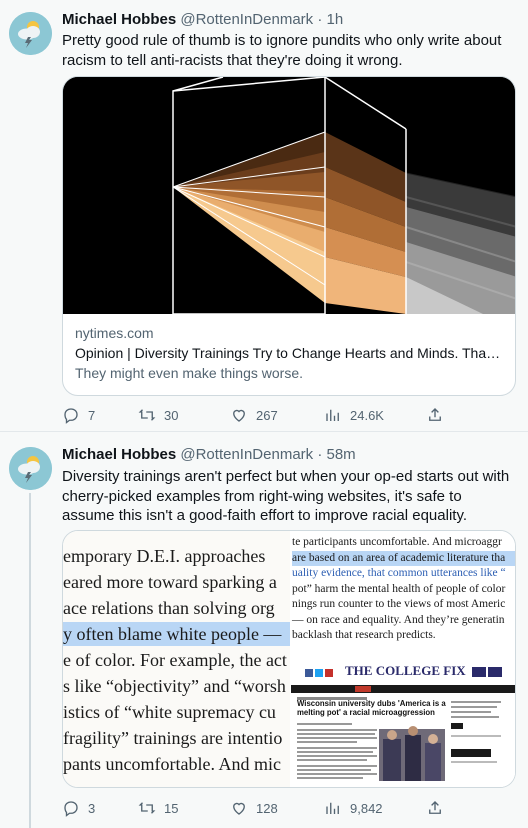 This screenshot has height=828, width=528. Describe the element at coordinates (174, 686) in the screenshot. I see `excerpt-line: s like “objectivity” and “worsh` at that location.